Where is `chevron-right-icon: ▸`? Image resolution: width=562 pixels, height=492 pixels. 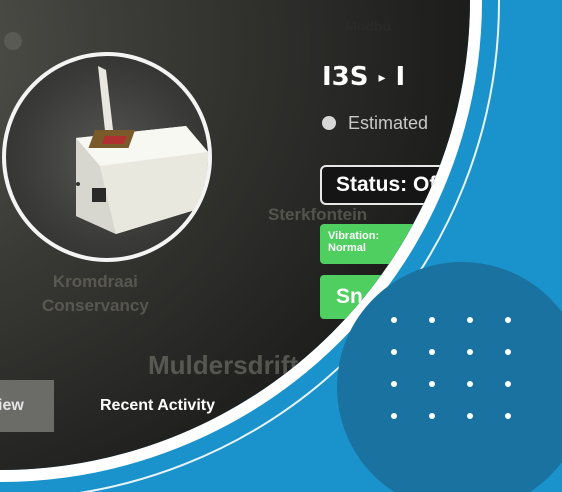 chevron-right-icon: ▸ is located at coordinates (382, 77).